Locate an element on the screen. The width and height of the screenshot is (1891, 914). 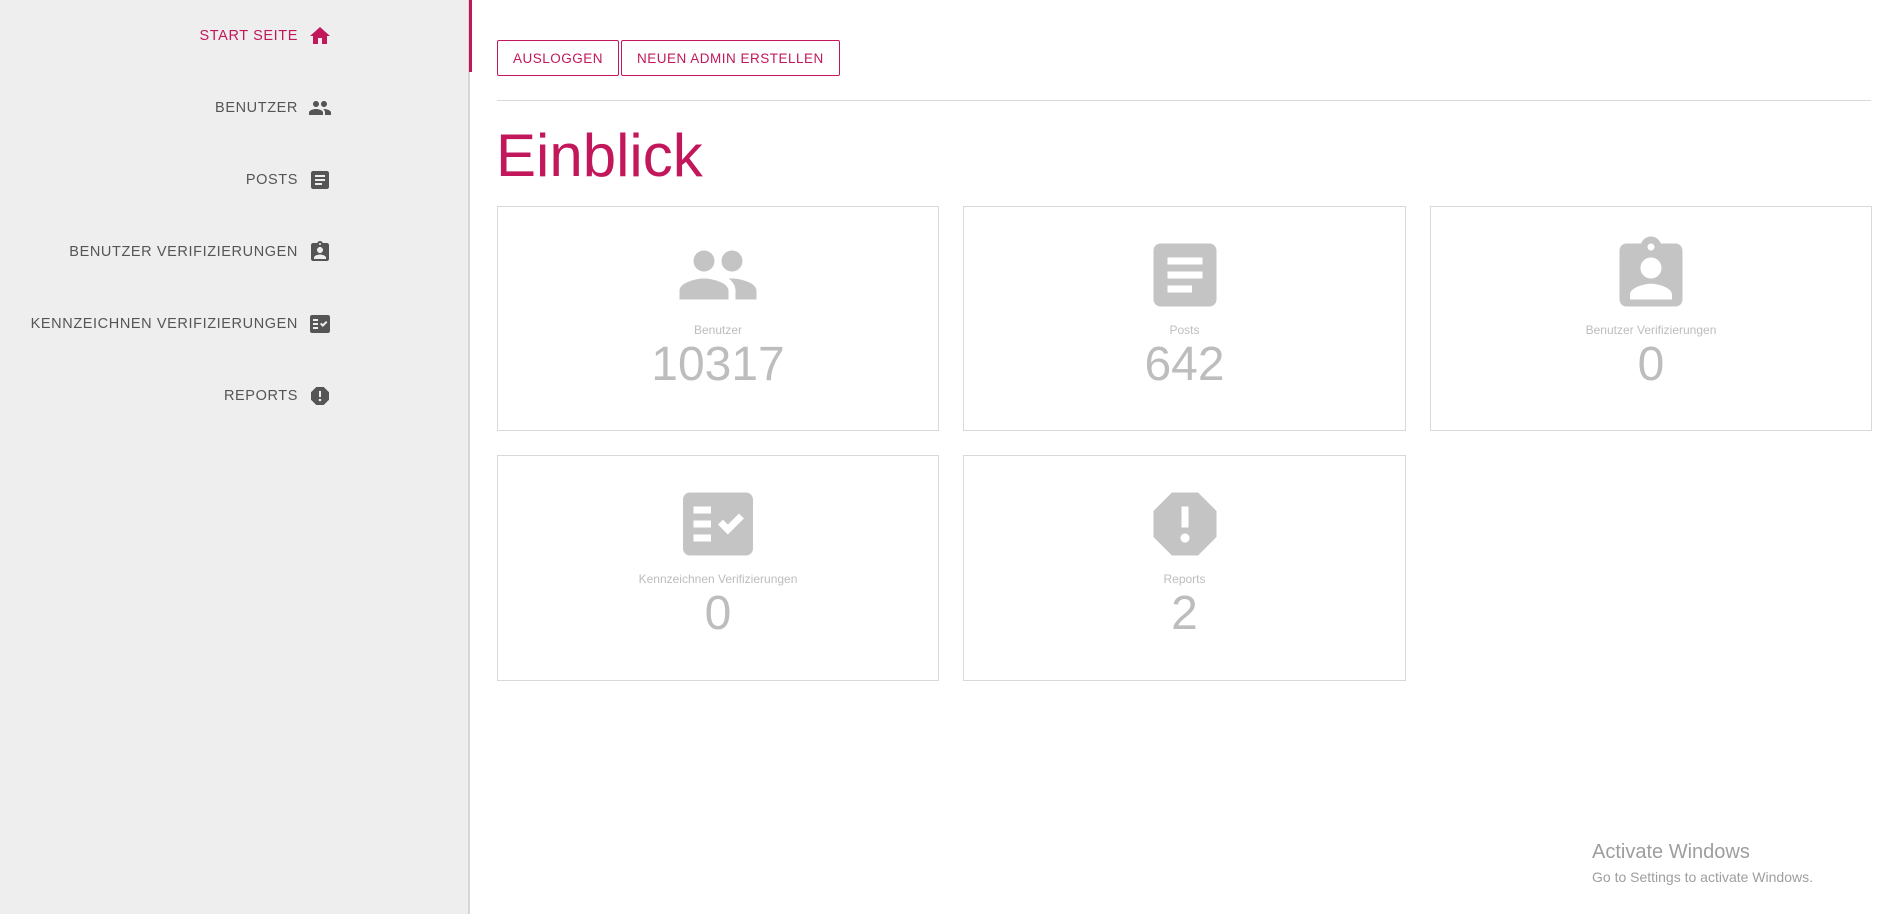
watermark-subtitle: Go to Settings to activate Windows. is located at coordinates (1702, 877).